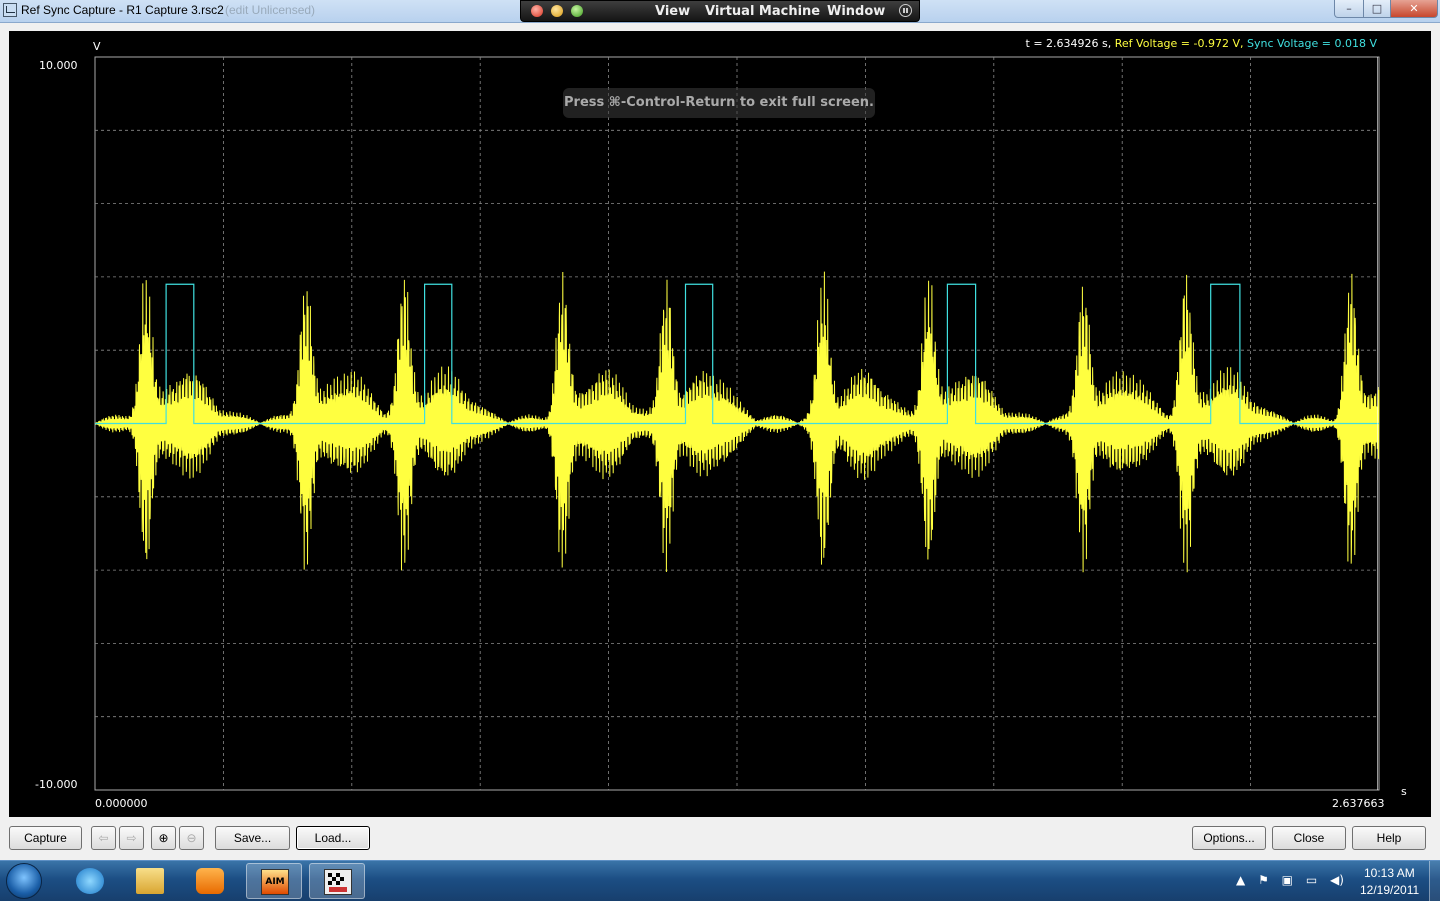 This screenshot has height=901, width=1440. What do you see at coordinates (1434, 881) in the screenshot?
I see `show-desktop-button` at bounding box center [1434, 881].